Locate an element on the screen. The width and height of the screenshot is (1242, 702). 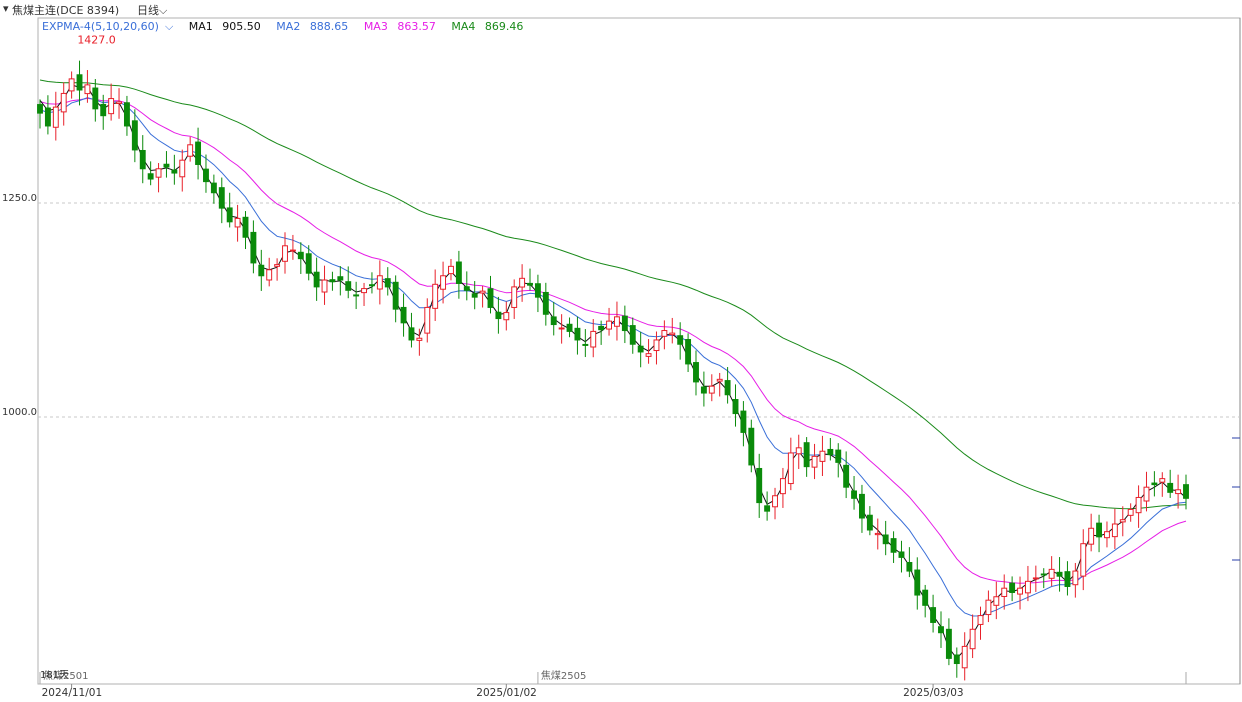
y-tick-label: 1250.0 is located at coordinates (19, 198).